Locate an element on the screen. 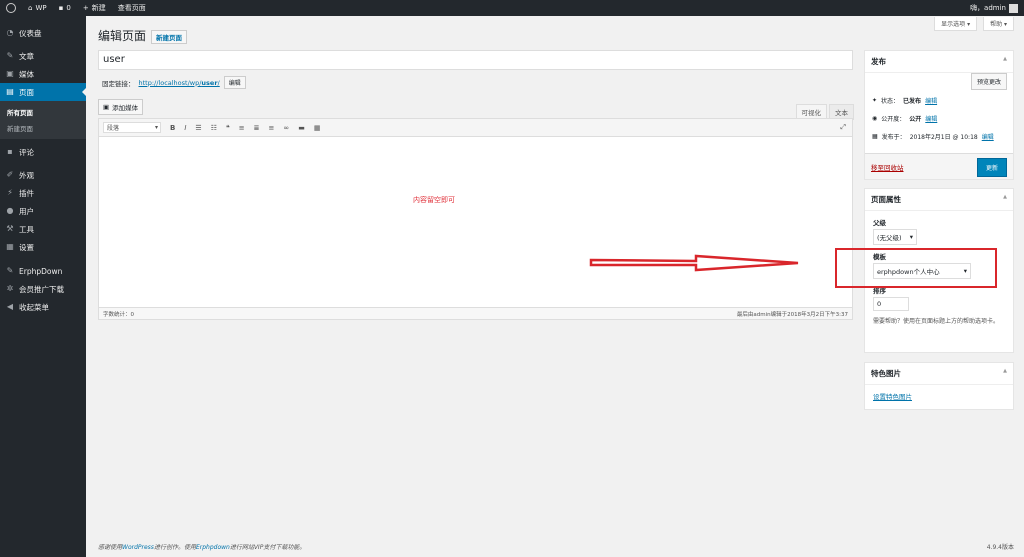 The height and width of the screenshot is (557, 1024). site-name-menu: ⌂ WP is located at coordinates (37, 8).